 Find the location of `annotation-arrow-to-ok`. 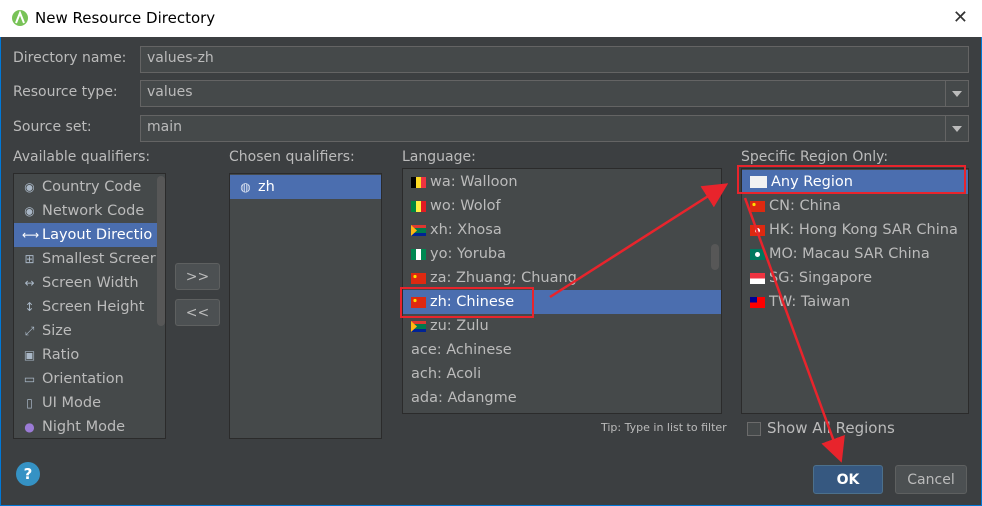

annotation-arrow-to-ok is located at coordinates (794, 330).